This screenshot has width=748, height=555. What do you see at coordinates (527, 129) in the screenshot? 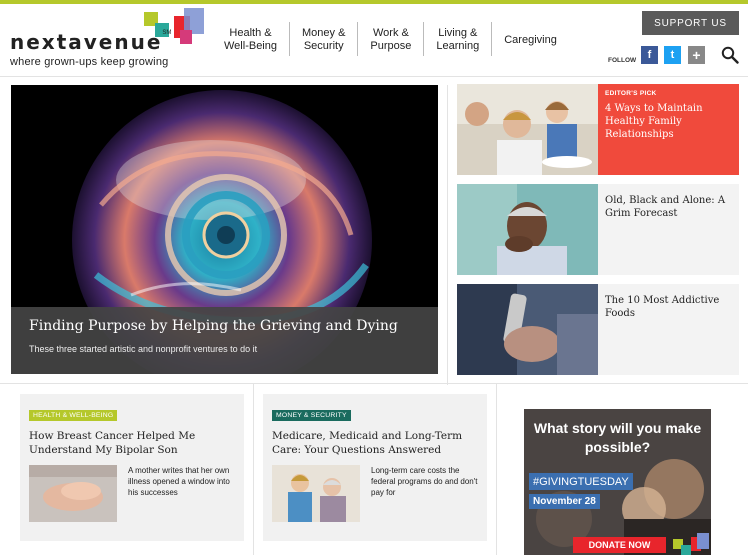
I see `family-photo` at bounding box center [527, 129].